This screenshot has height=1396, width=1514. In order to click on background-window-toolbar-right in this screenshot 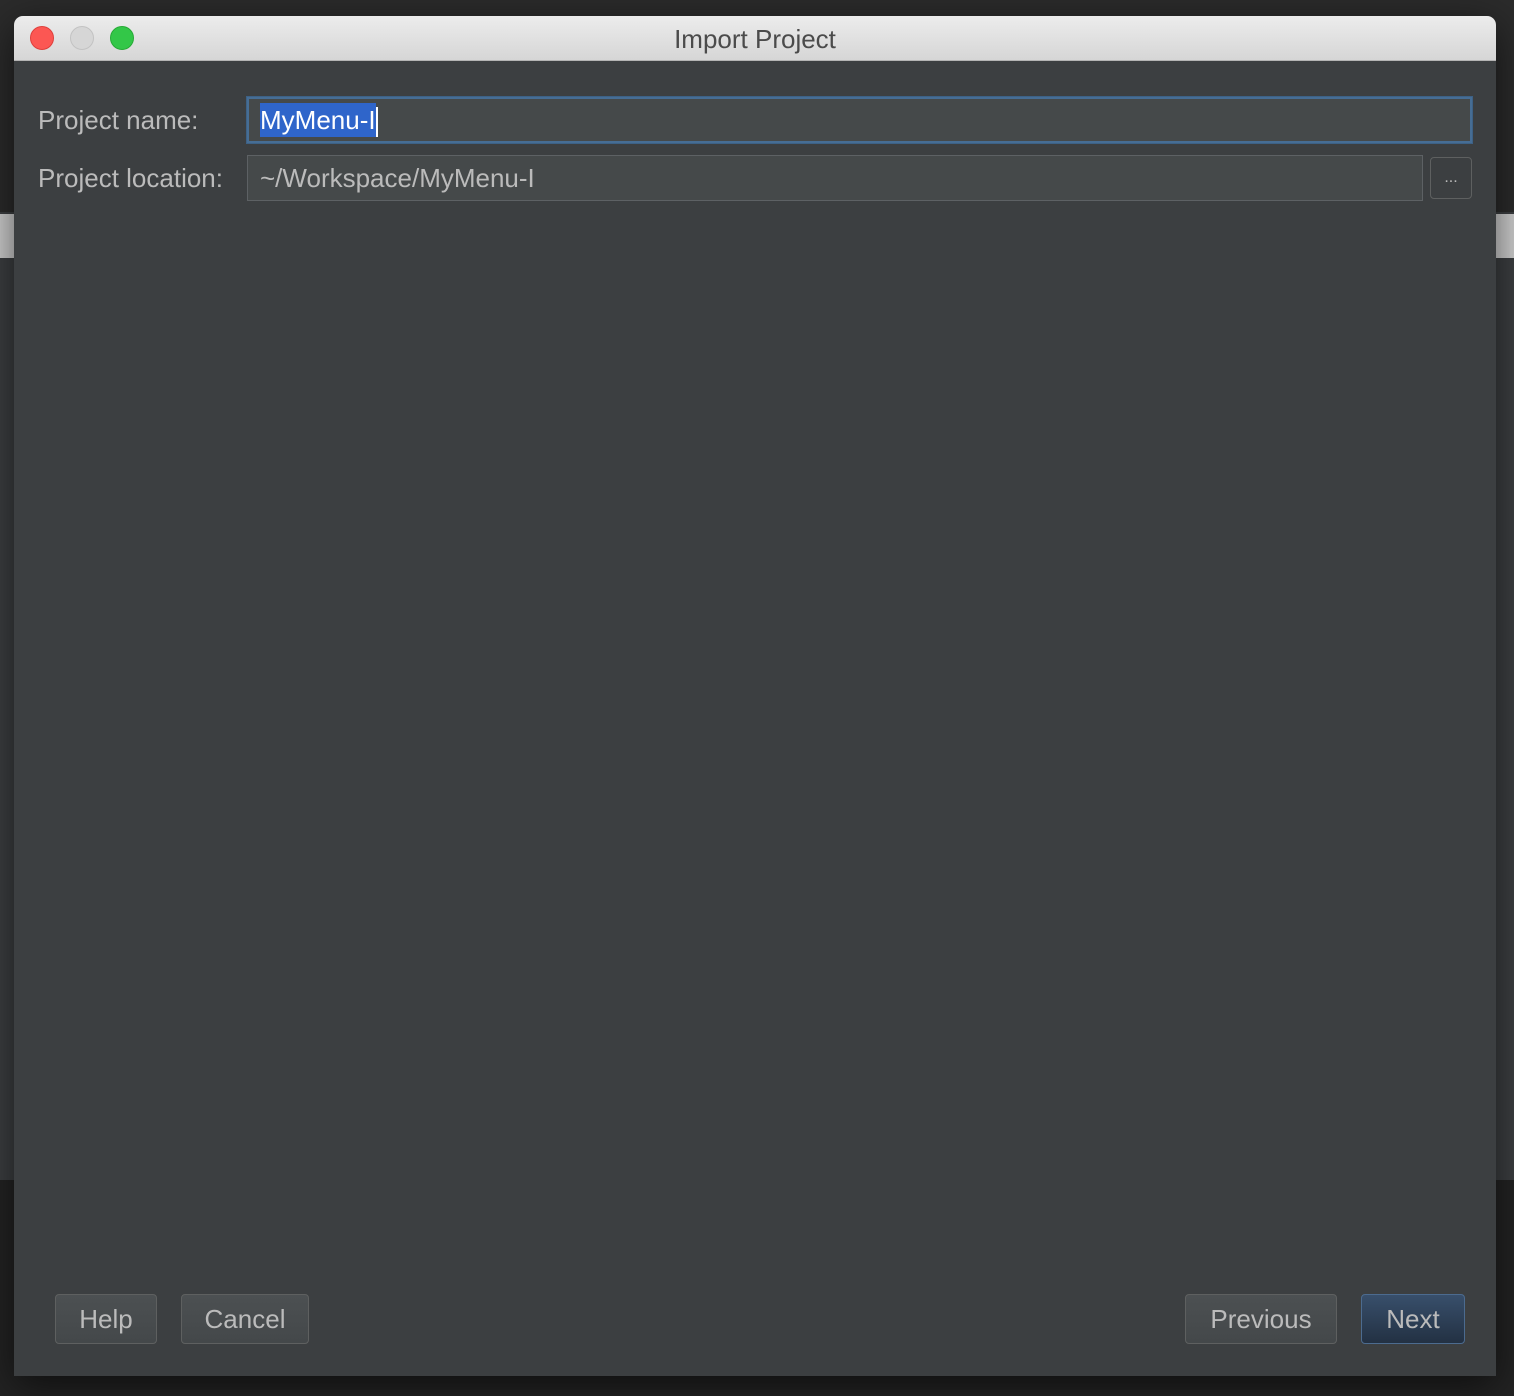, I will do `click(1505, 236)`.